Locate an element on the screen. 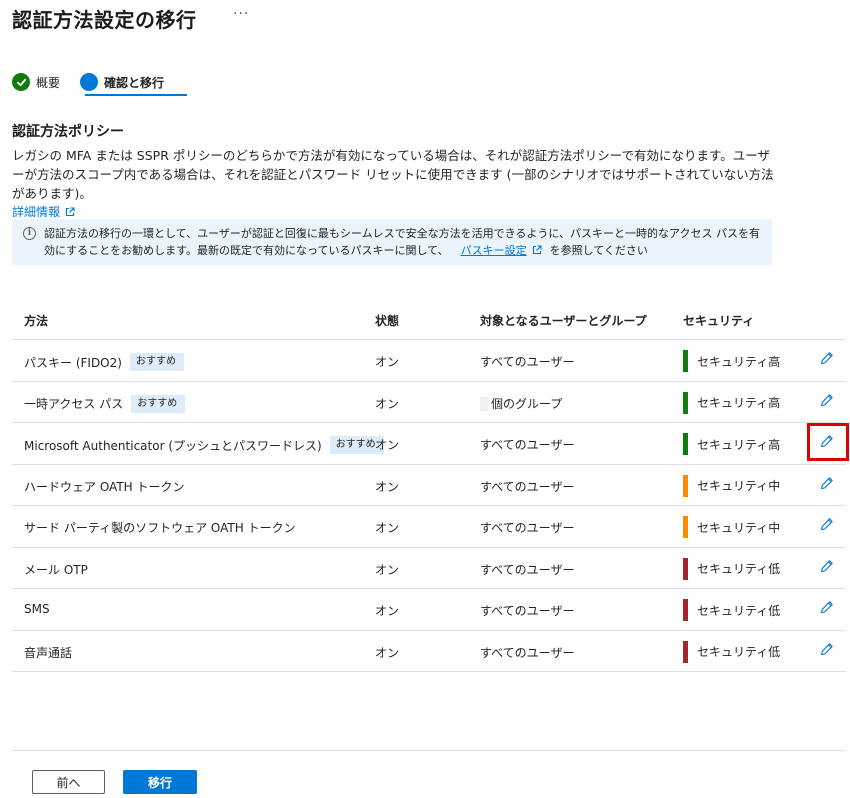 This screenshot has height=798, width=850. learn-more-label: 詳細情報 is located at coordinates (36, 212).